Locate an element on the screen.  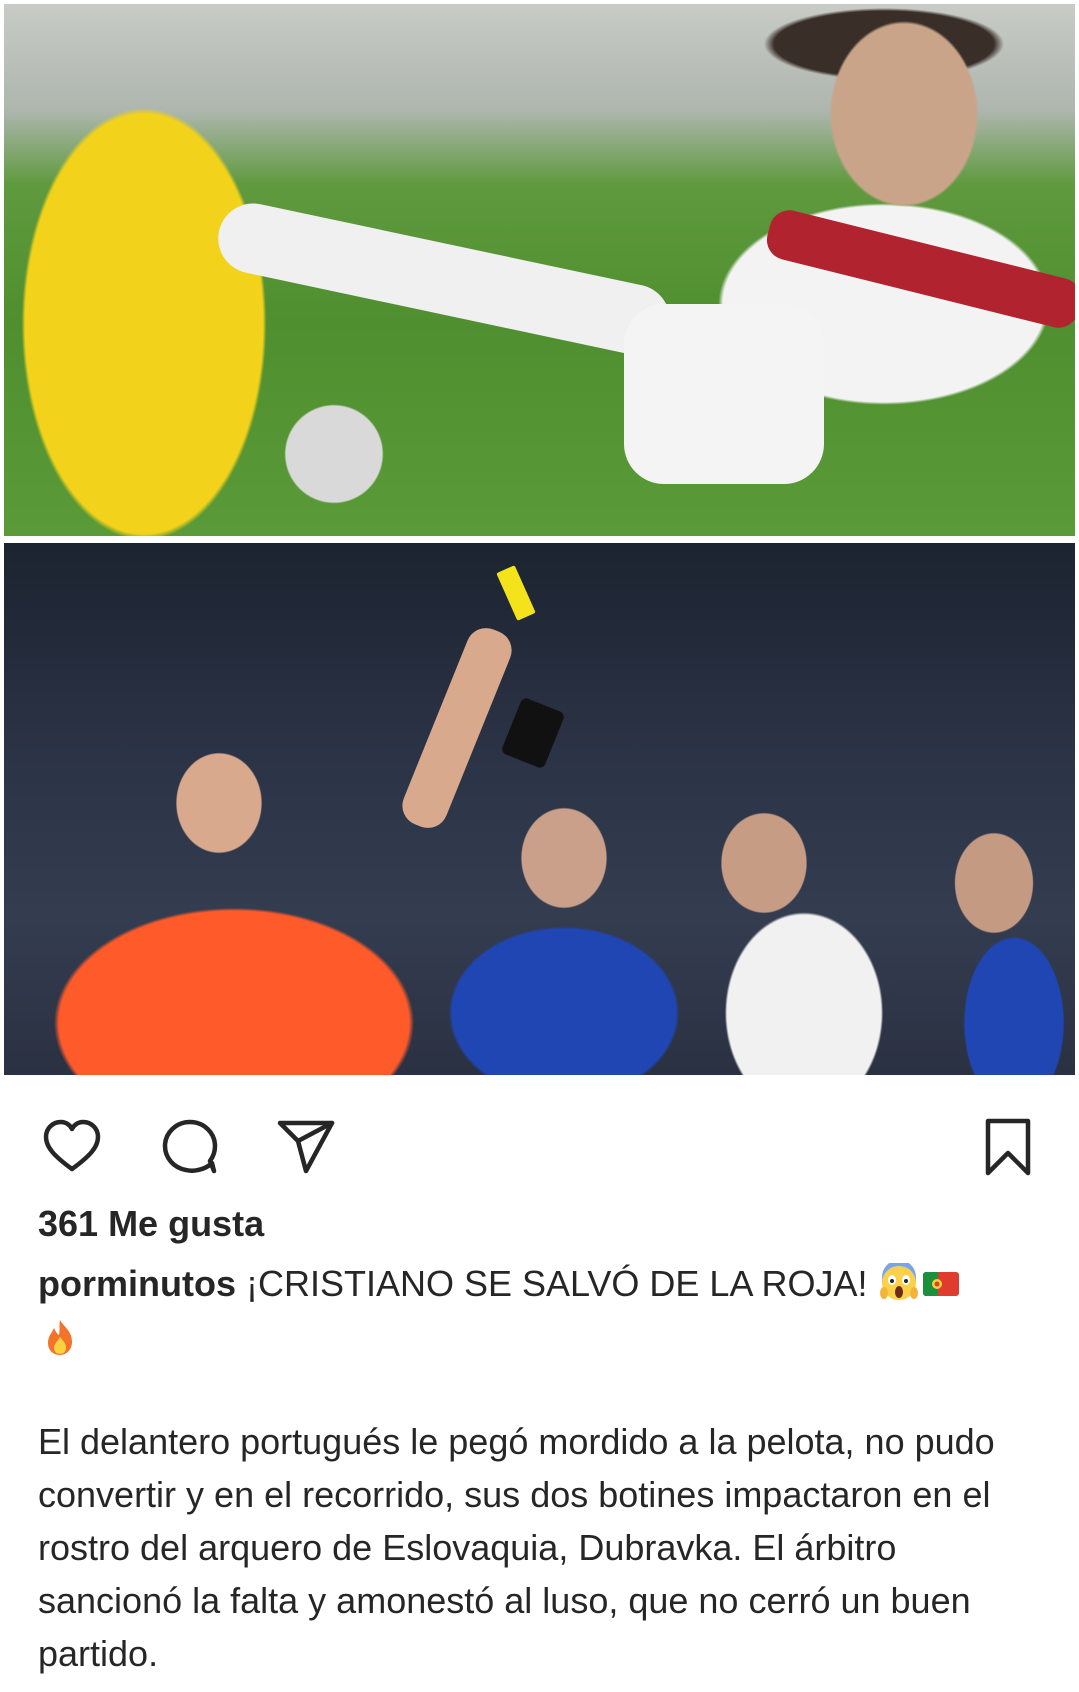
yellow-card is located at coordinates (516, 593).